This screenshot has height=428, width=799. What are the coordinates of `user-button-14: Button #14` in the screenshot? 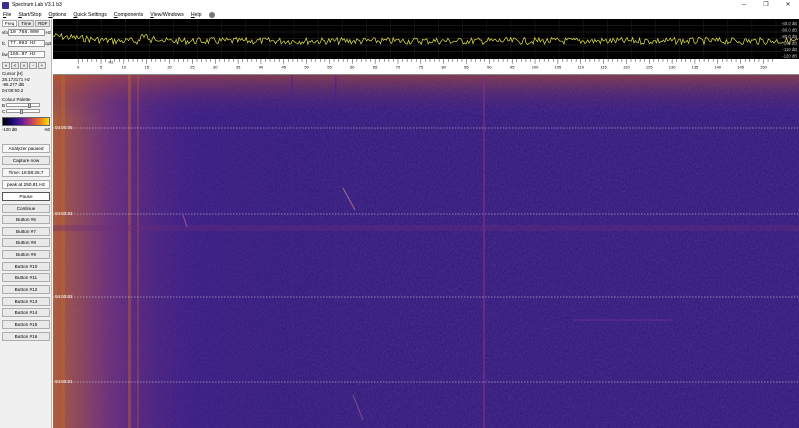 It's located at (26, 312).